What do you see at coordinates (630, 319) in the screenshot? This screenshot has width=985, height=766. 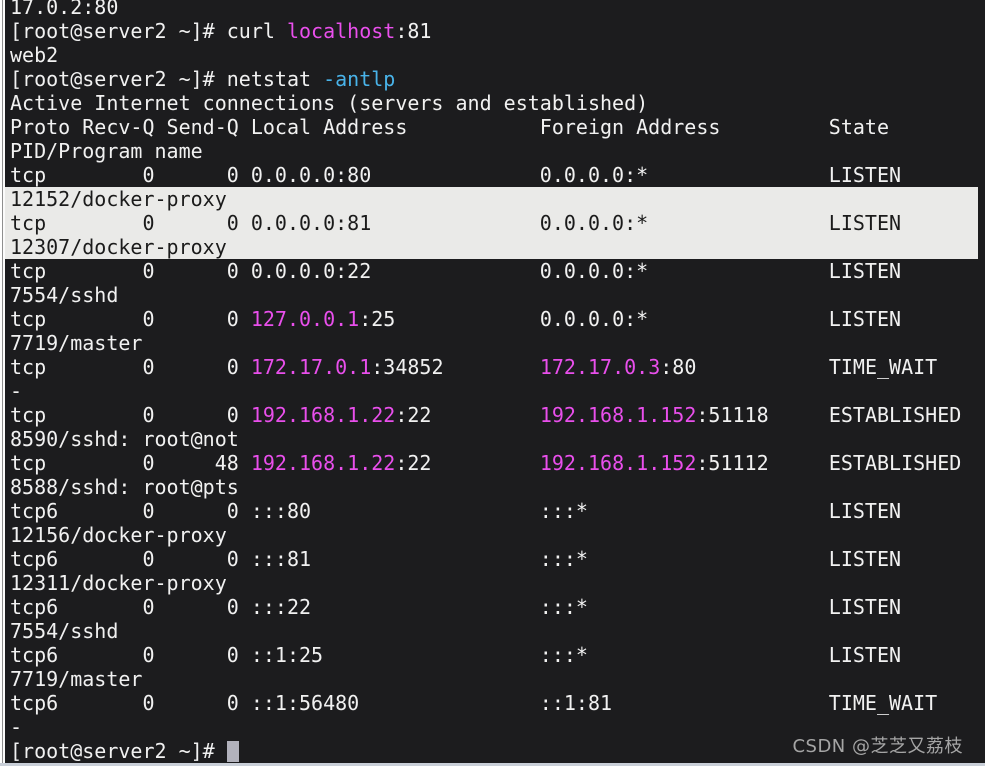 I see `terminal-text: :25 0.0.0.0:* LISTEN` at bounding box center [630, 319].